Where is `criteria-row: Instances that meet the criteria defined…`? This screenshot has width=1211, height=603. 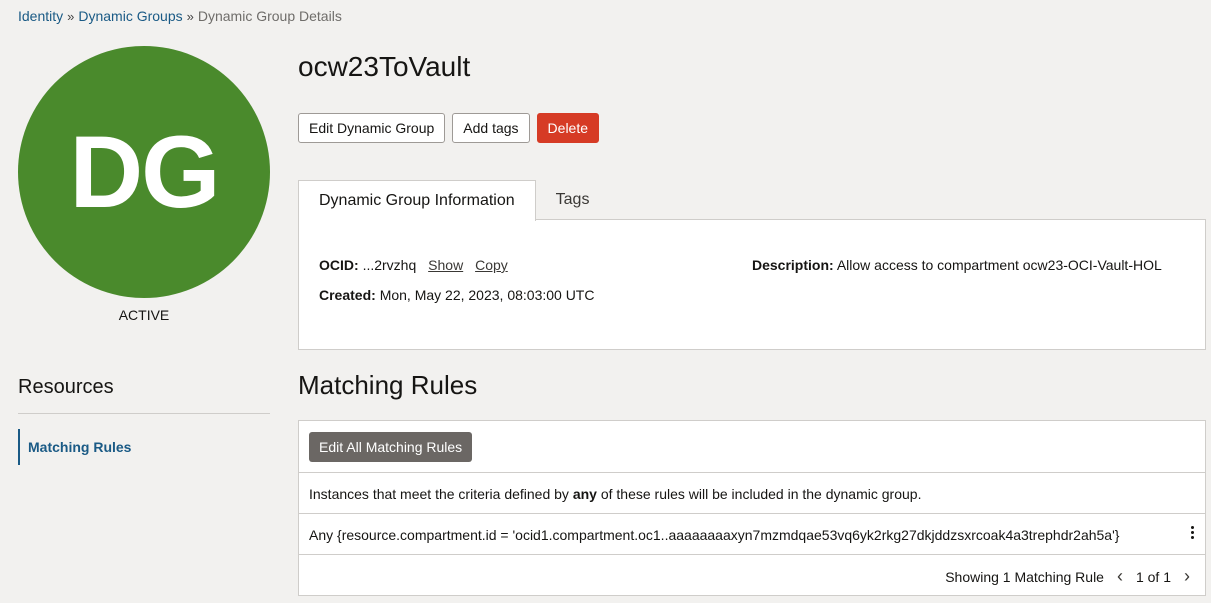
criteria-row: Instances that meet the criteria defined… is located at coordinates (752, 493).